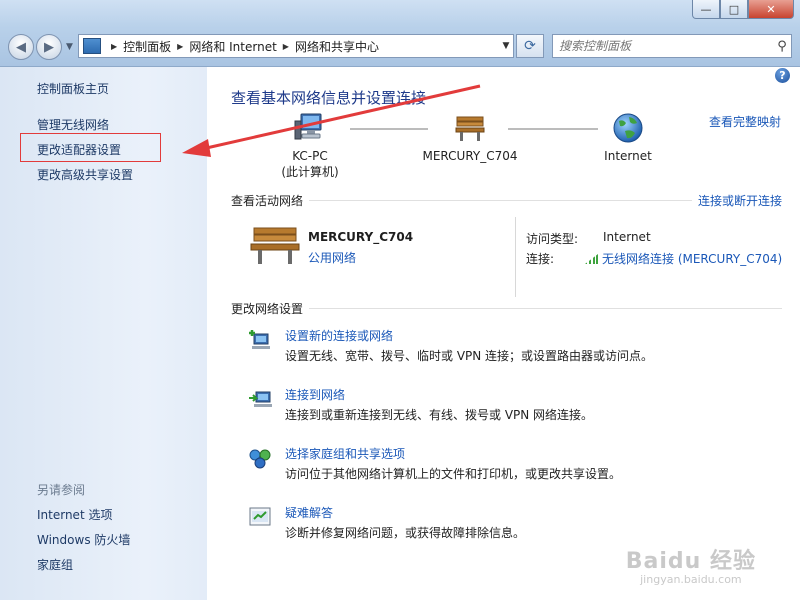  Describe the element at coordinates (691, 579) in the screenshot. I see `watermark-url: jingyan.baidu.com` at that location.